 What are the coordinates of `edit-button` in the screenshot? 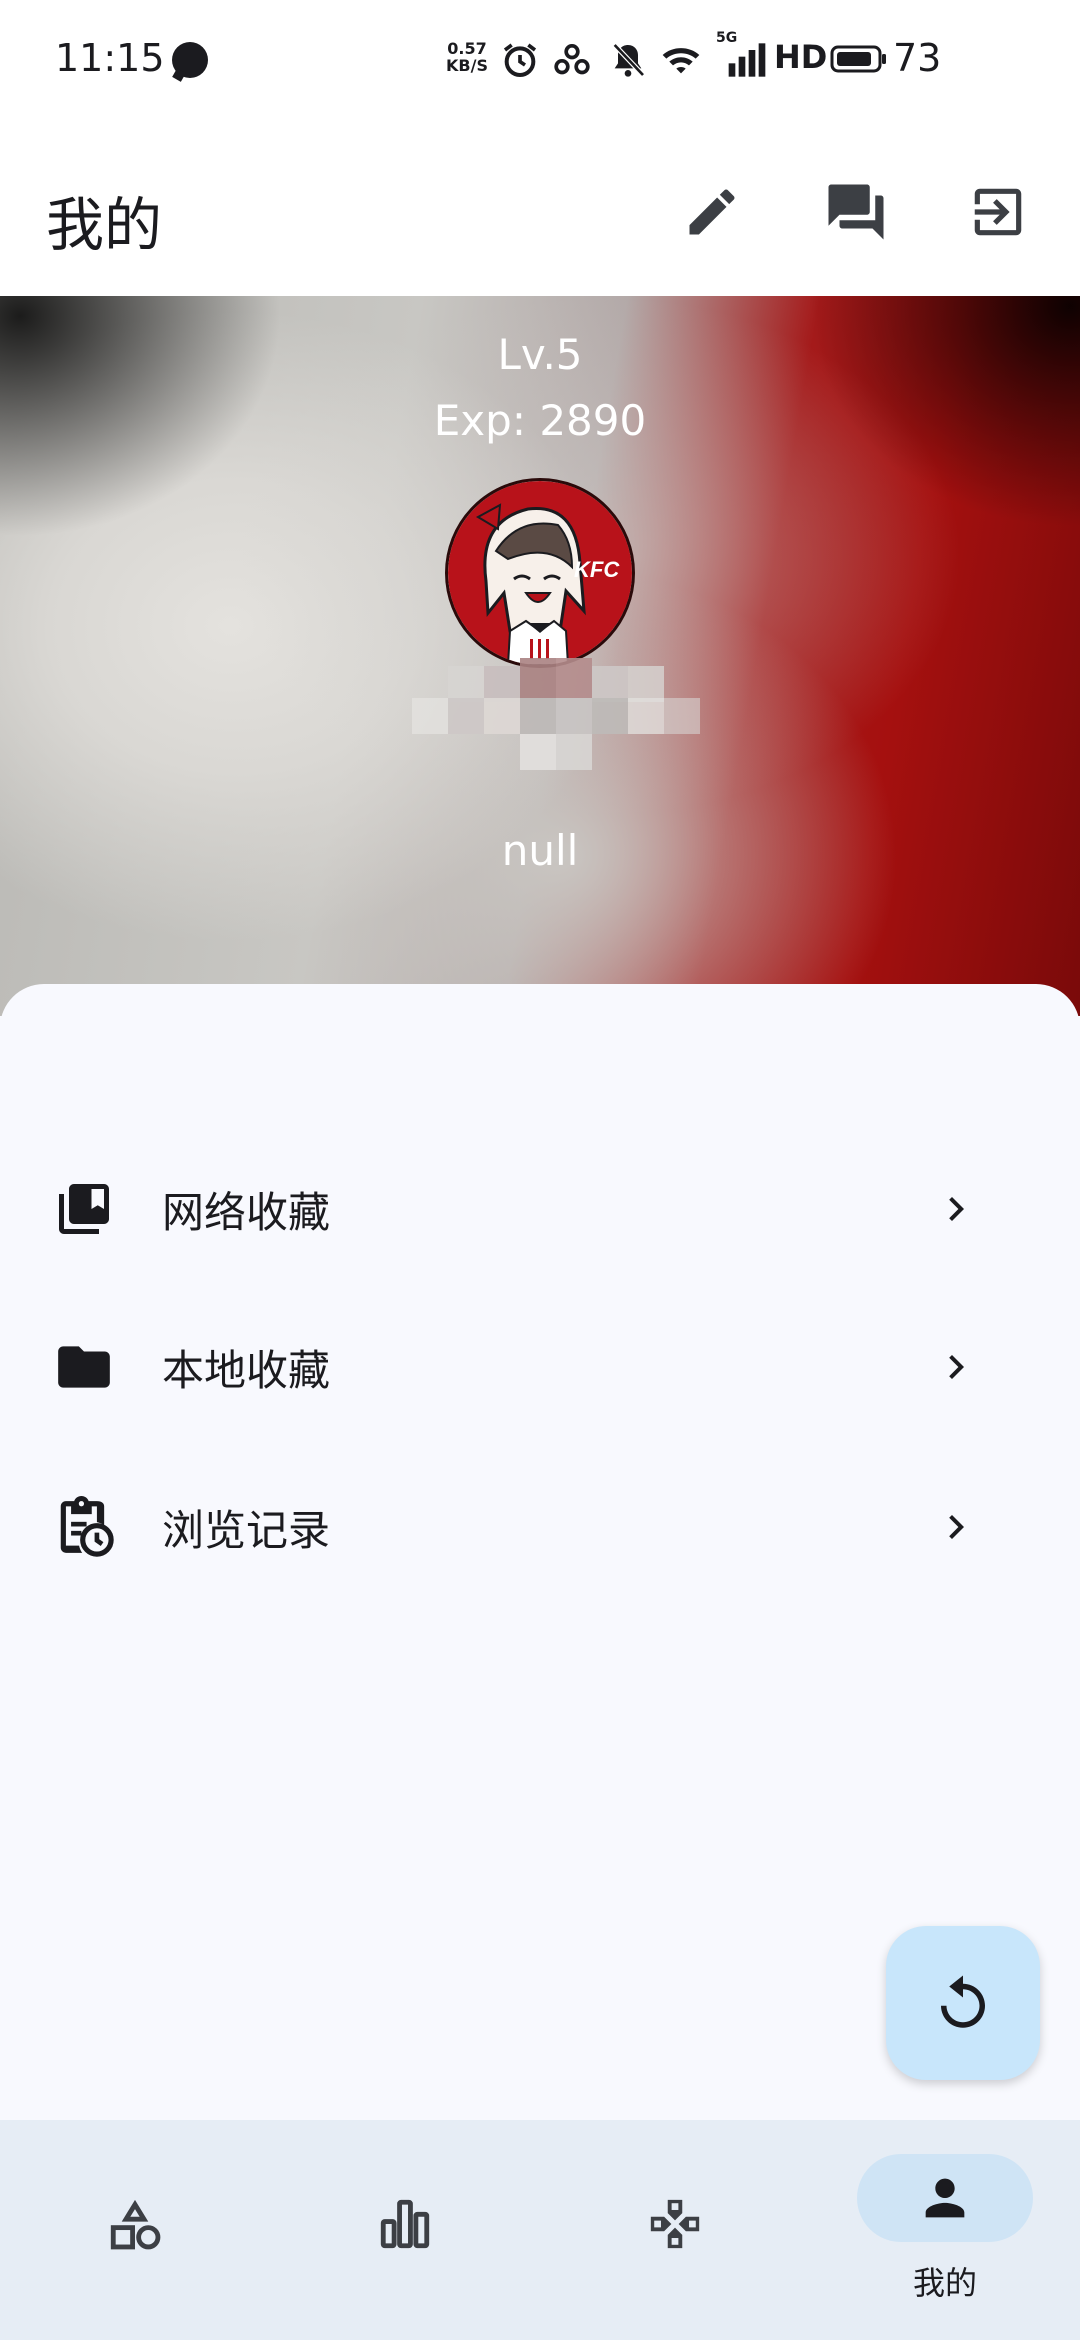 It's located at (712, 212).